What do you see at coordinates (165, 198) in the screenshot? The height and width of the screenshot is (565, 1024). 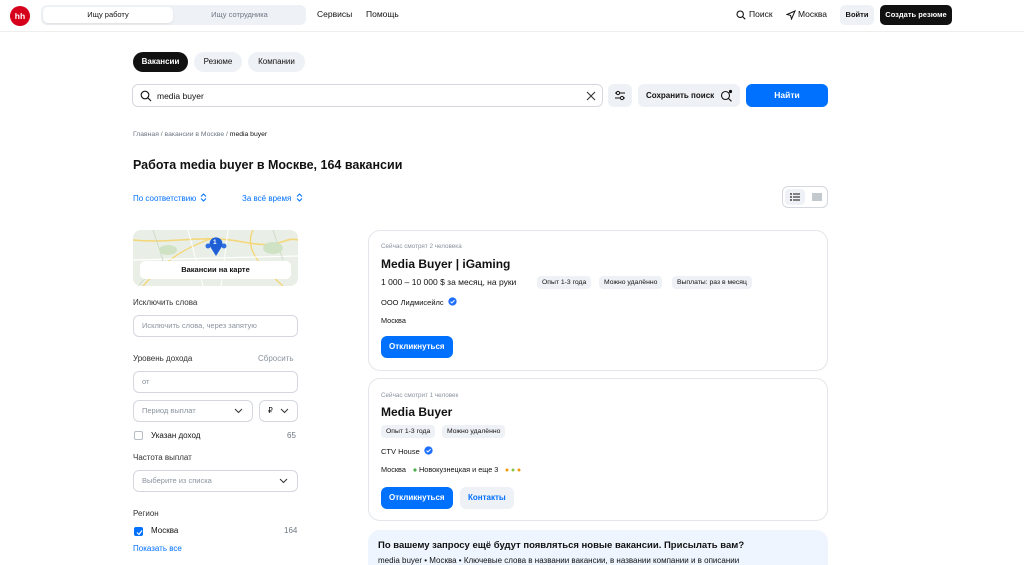 I see `sort-relevance-label: По соответствию` at bounding box center [165, 198].